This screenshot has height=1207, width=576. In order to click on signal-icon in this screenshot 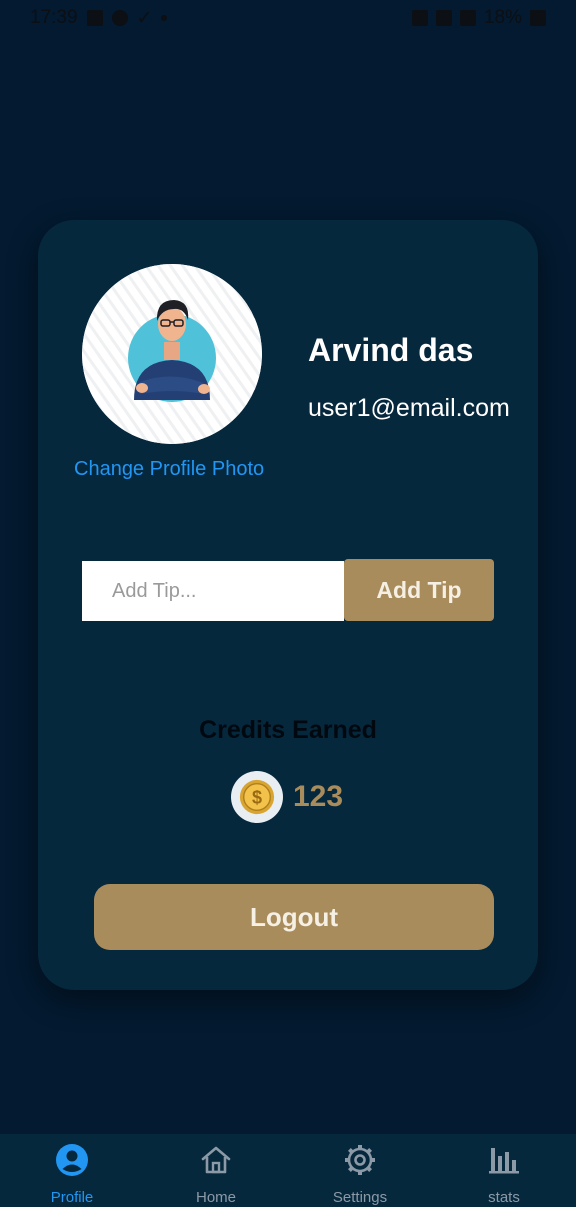, I will do `click(467, 18)`.